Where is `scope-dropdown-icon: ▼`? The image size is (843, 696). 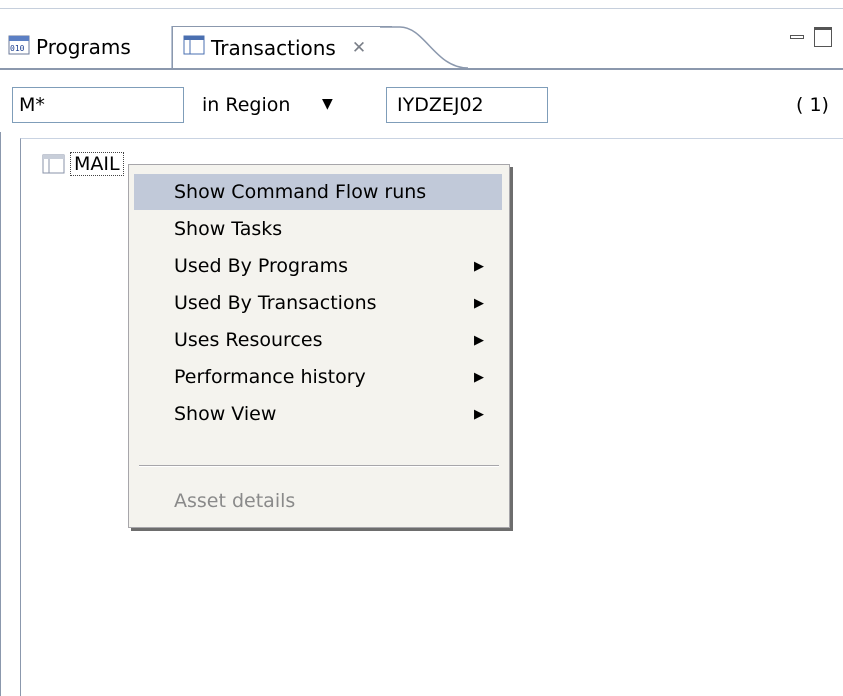 scope-dropdown-icon: ▼ is located at coordinates (327, 104).